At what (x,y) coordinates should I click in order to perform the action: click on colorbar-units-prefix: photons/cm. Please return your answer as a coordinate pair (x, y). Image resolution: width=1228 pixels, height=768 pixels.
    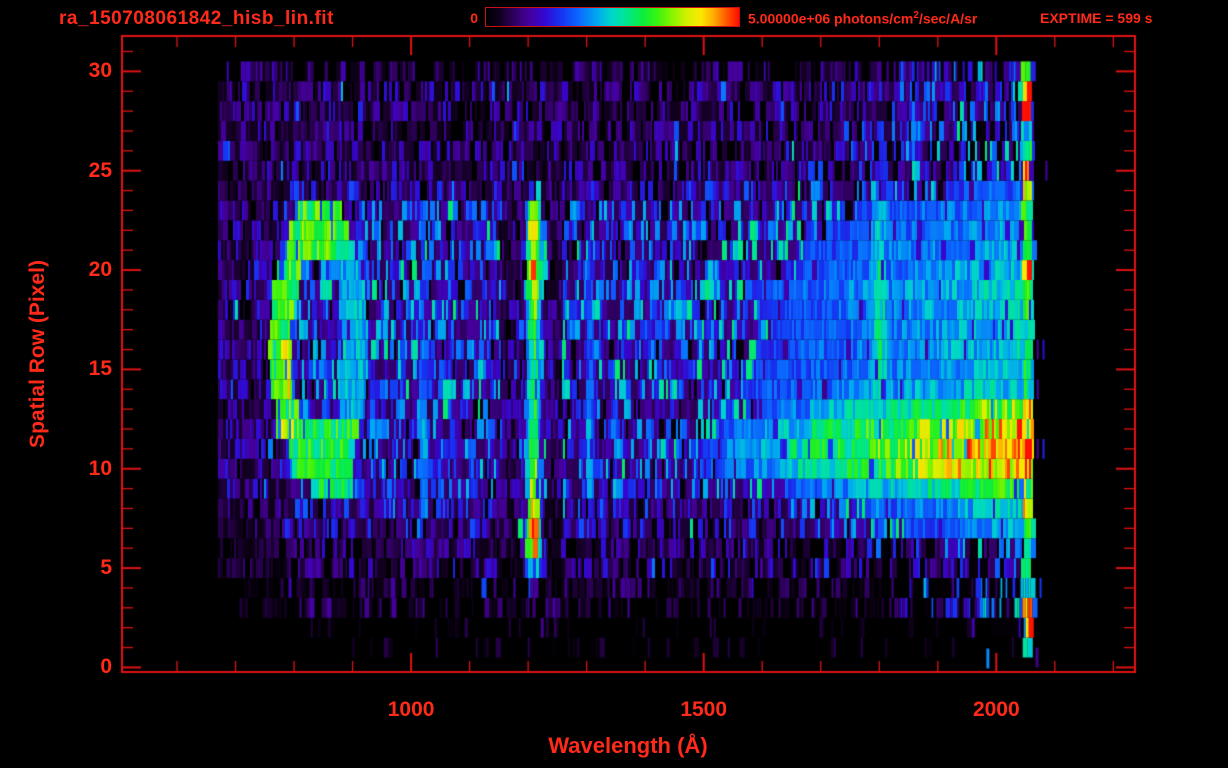
    Looking at the image, I should click on (874, 18).